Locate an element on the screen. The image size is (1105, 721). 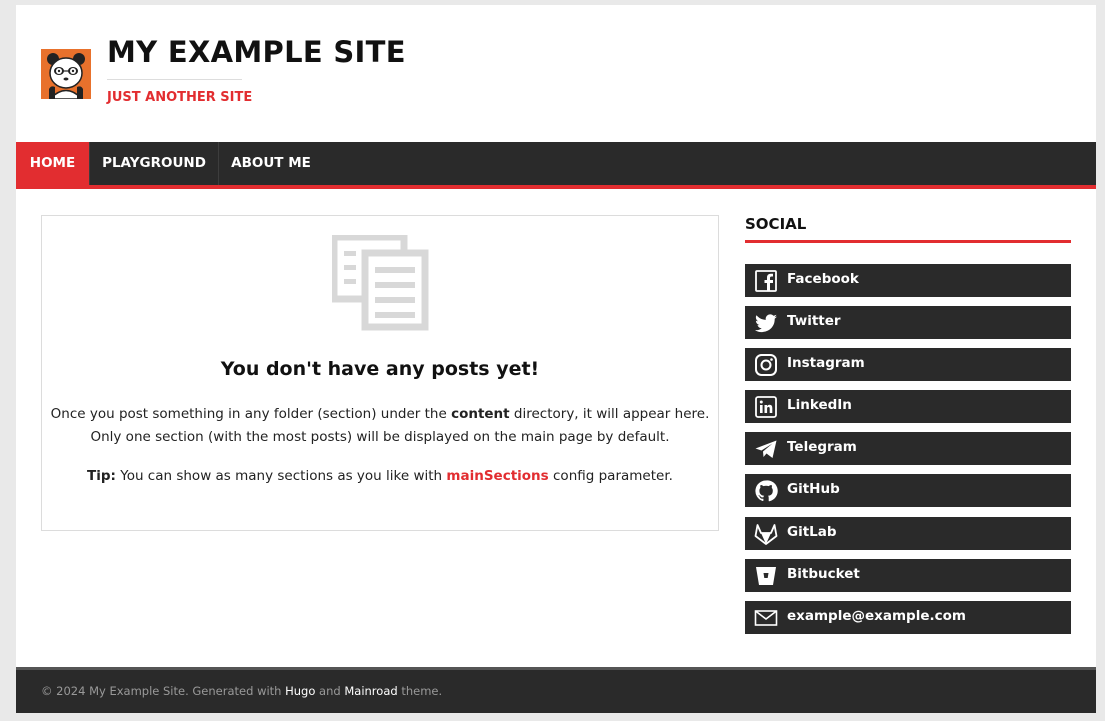
social-link-email: example@example.com is located at coordinates (908, 617).